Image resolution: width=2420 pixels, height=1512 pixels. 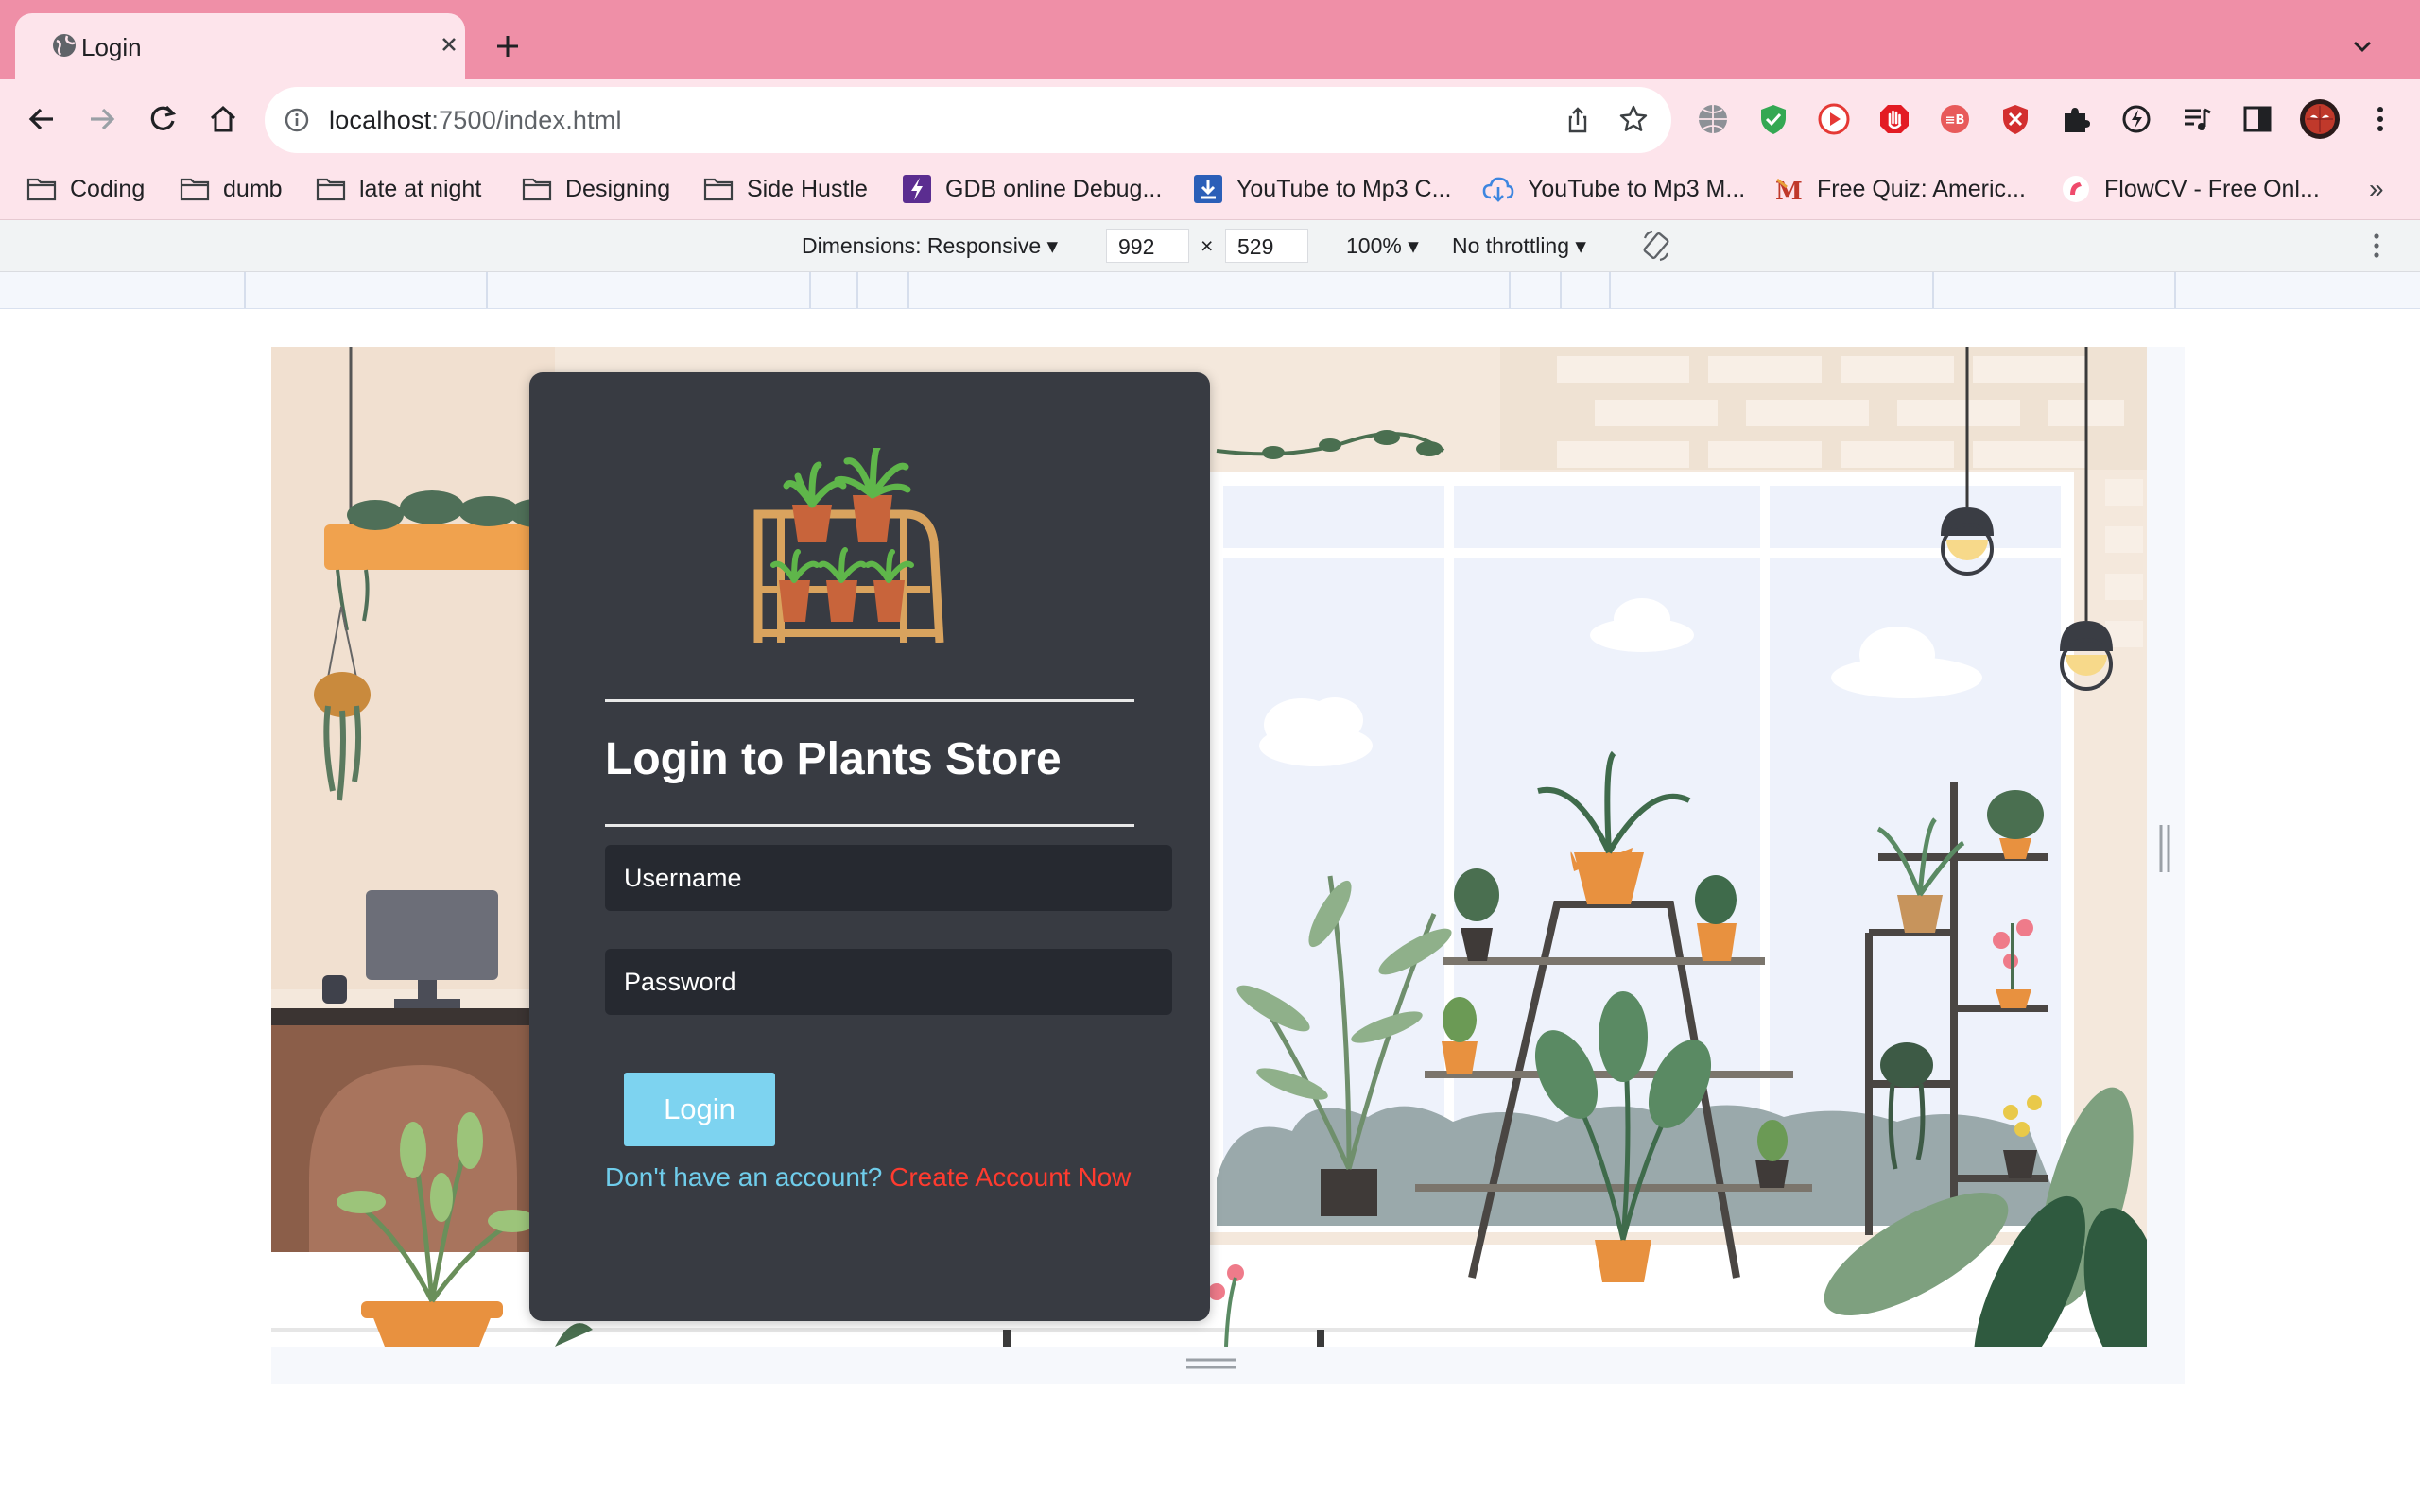 I want to click on bookmark-star-icon, so click(x=1633, y=119).